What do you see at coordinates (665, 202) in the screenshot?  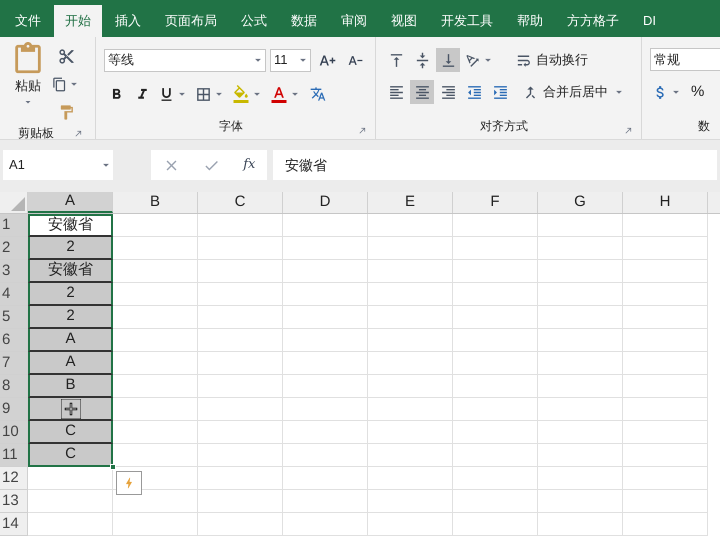 I see `column-header: H` at bounding box center [665, 202].